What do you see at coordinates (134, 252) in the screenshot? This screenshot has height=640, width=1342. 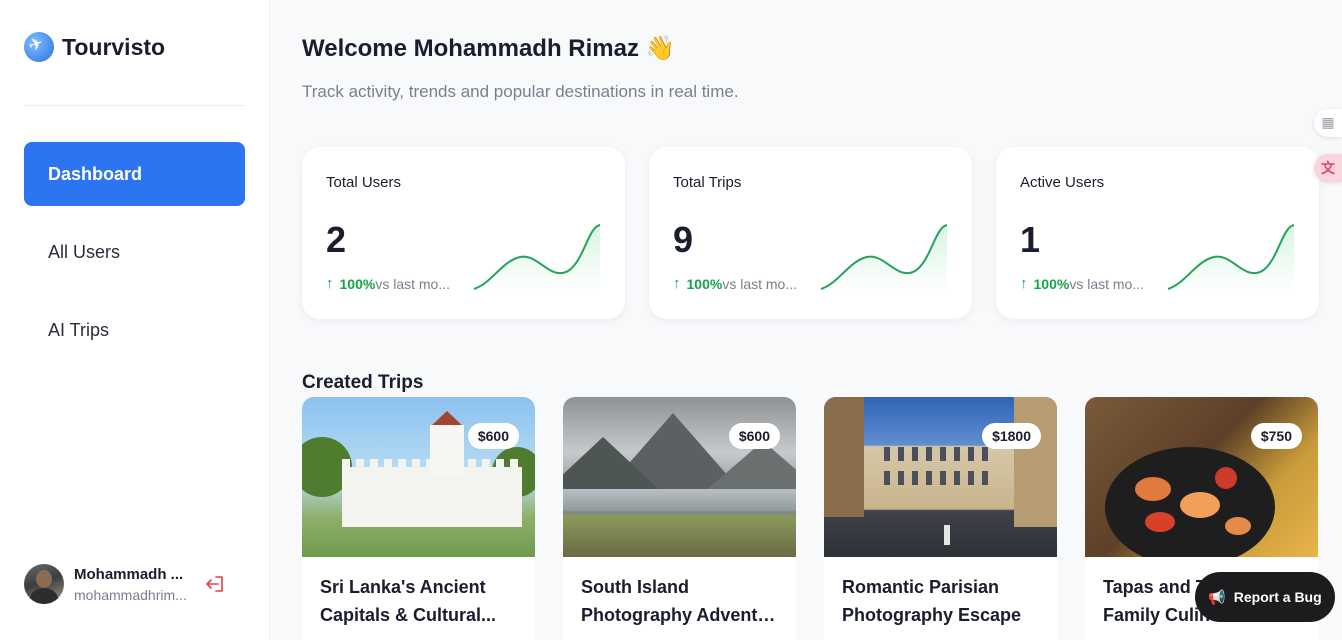 I see `sidebar-item-all-users: All Users` at bounding box center [134, 252].